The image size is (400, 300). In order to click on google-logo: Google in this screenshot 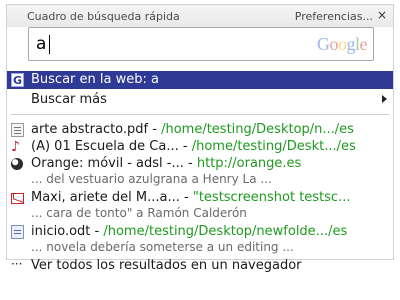, I will do `click(341, 44)`.